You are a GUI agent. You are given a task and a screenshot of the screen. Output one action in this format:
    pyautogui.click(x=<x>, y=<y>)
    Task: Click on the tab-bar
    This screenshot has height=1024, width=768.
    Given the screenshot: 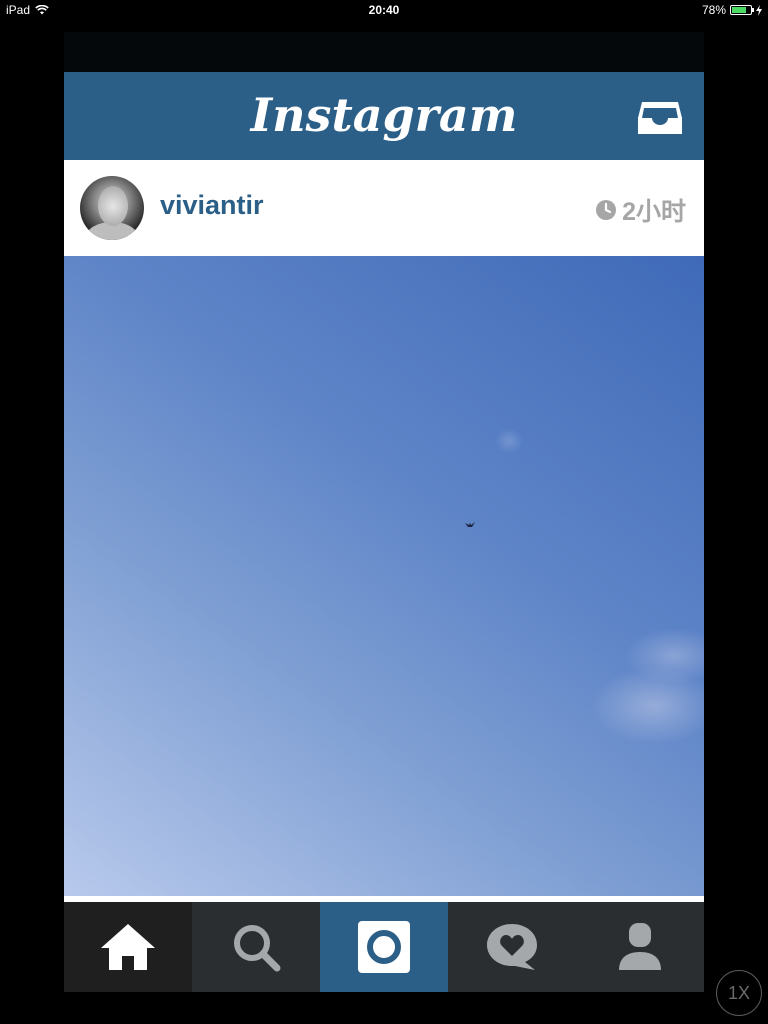 What is the action you would take?
    pyautogui.click(x=384, y=947)
    